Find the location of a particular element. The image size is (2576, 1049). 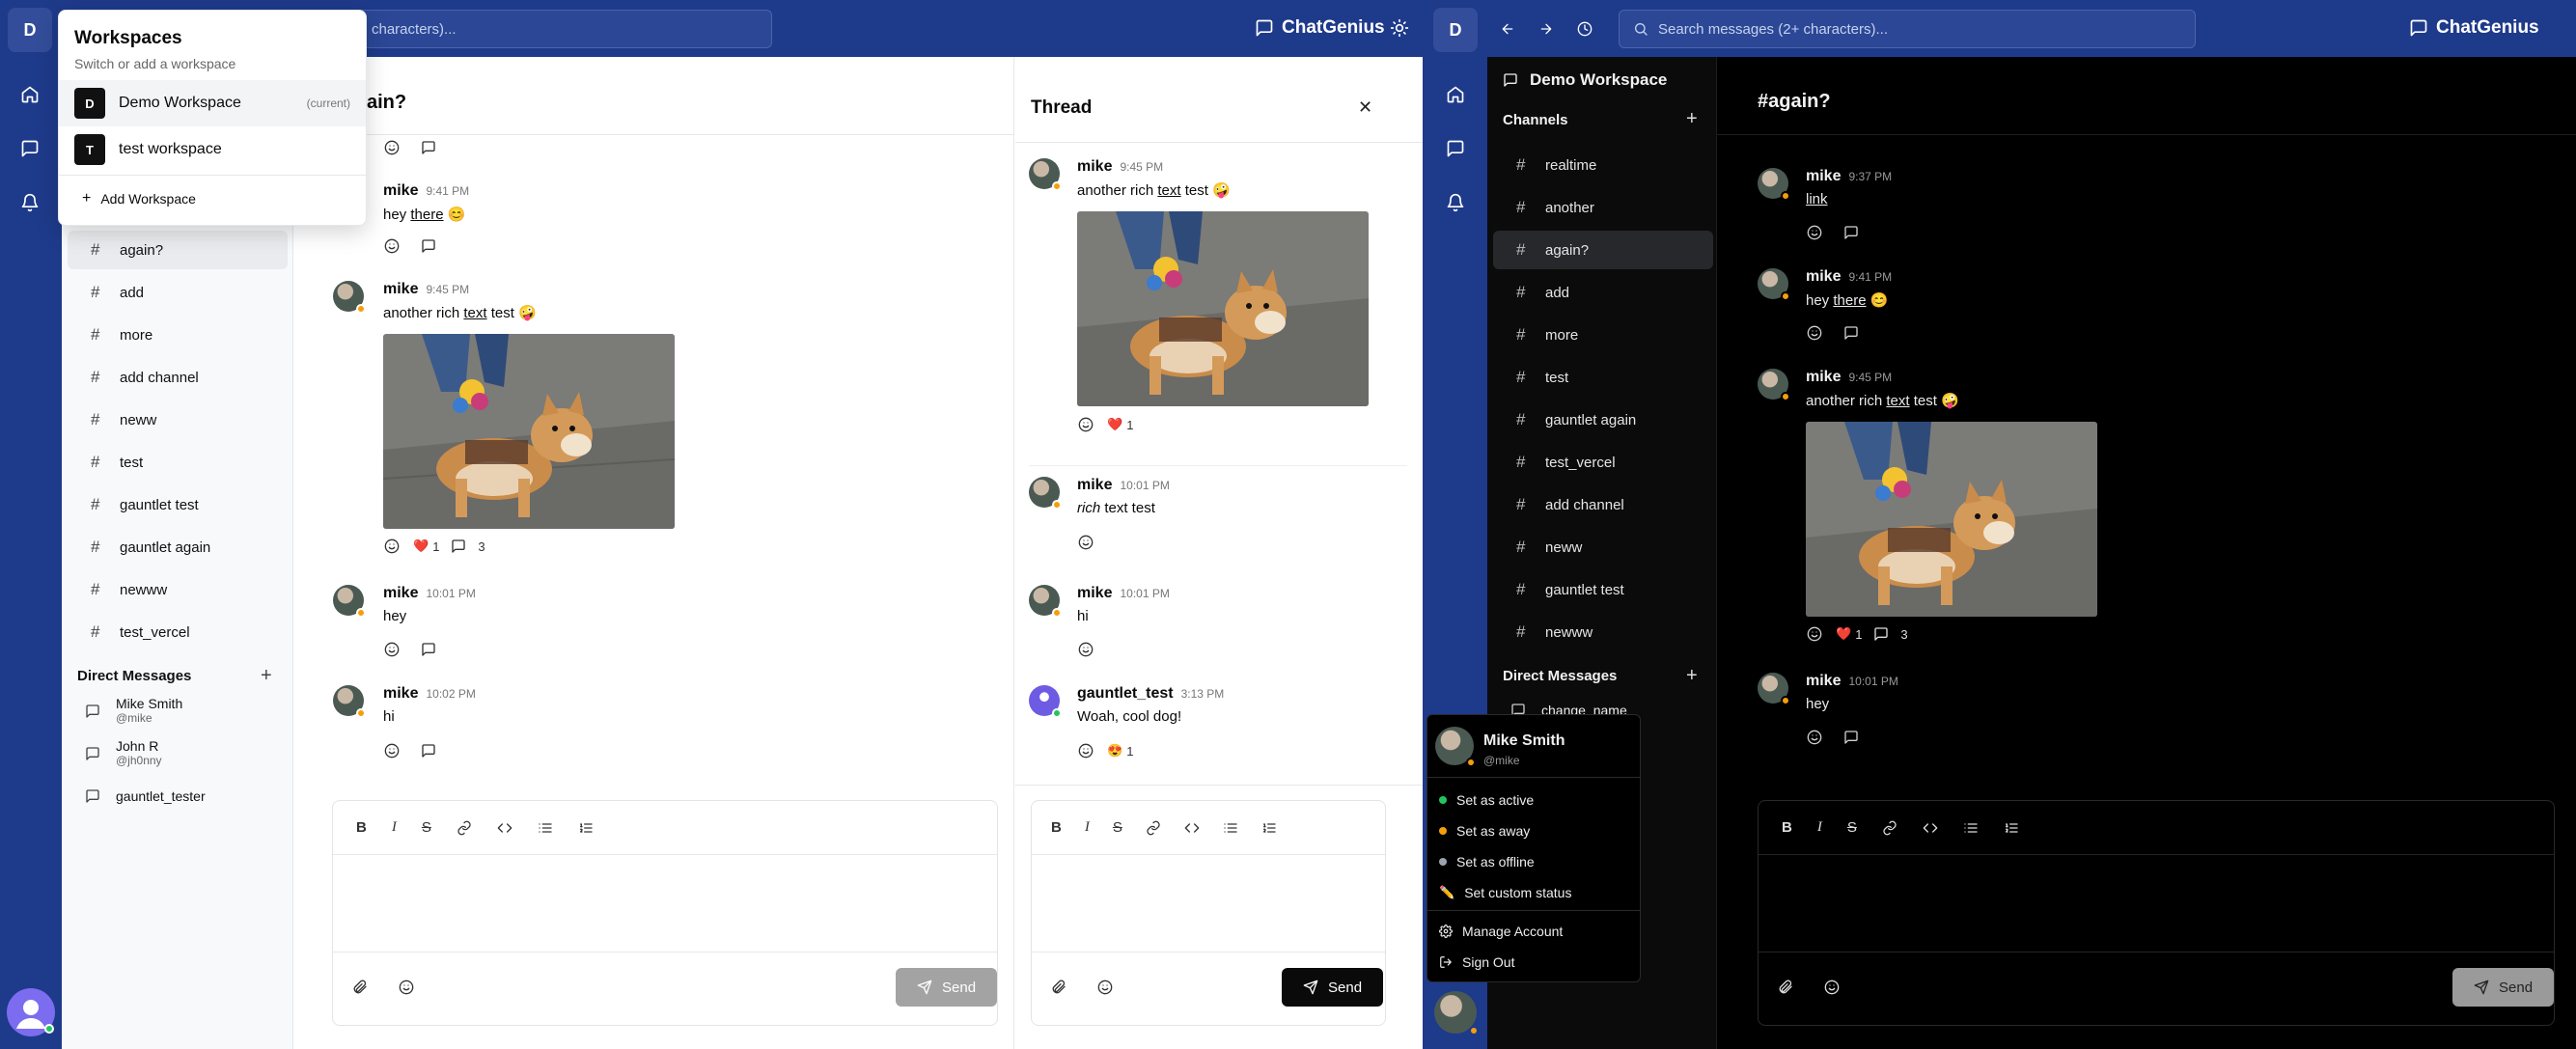

workspace-switcher: D is located at coordinates (30, 30).